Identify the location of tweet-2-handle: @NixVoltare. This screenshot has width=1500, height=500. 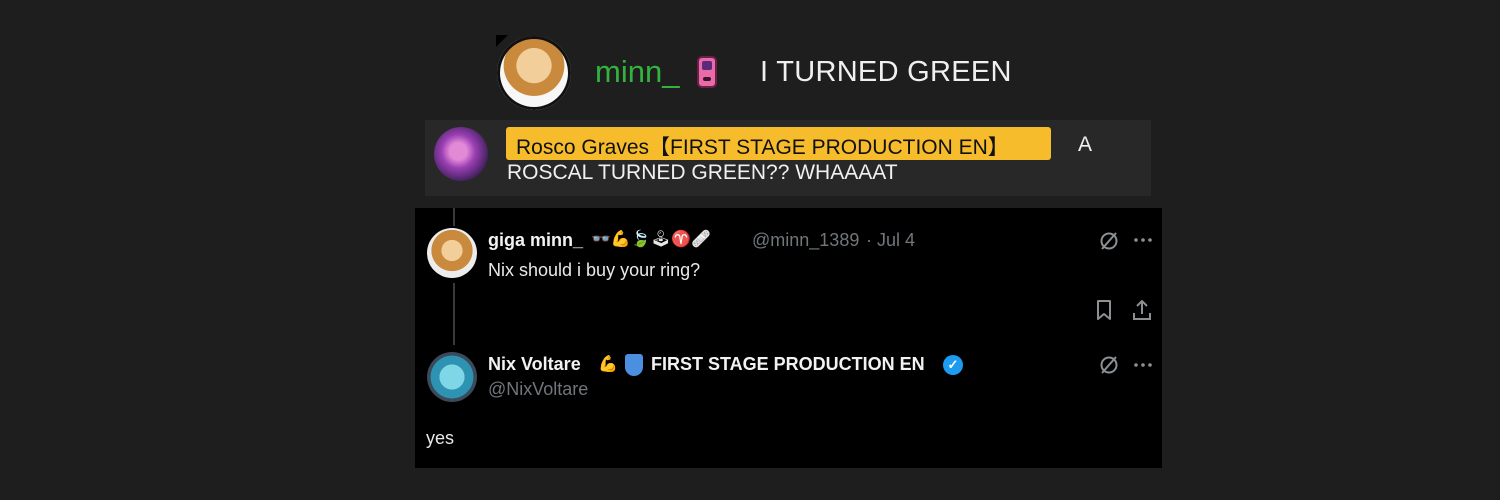
(538, 389).